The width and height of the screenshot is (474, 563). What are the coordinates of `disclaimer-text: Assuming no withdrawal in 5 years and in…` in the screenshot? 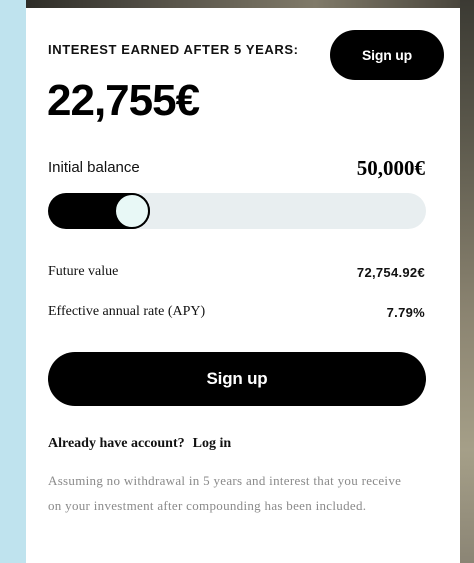 It's located at (225, 493).